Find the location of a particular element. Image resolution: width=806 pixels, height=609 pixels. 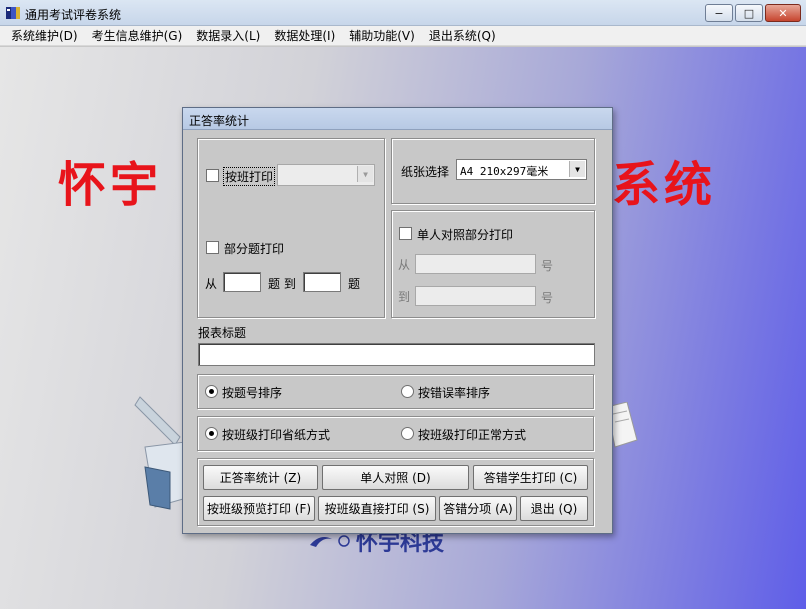

menu-exit-system: 退出系统(Q) is located at coordinates (462, 36).